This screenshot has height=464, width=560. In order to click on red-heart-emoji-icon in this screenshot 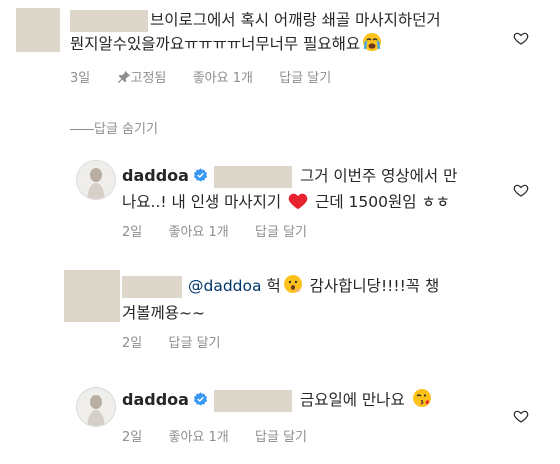, I will do `click(298, 204)`.